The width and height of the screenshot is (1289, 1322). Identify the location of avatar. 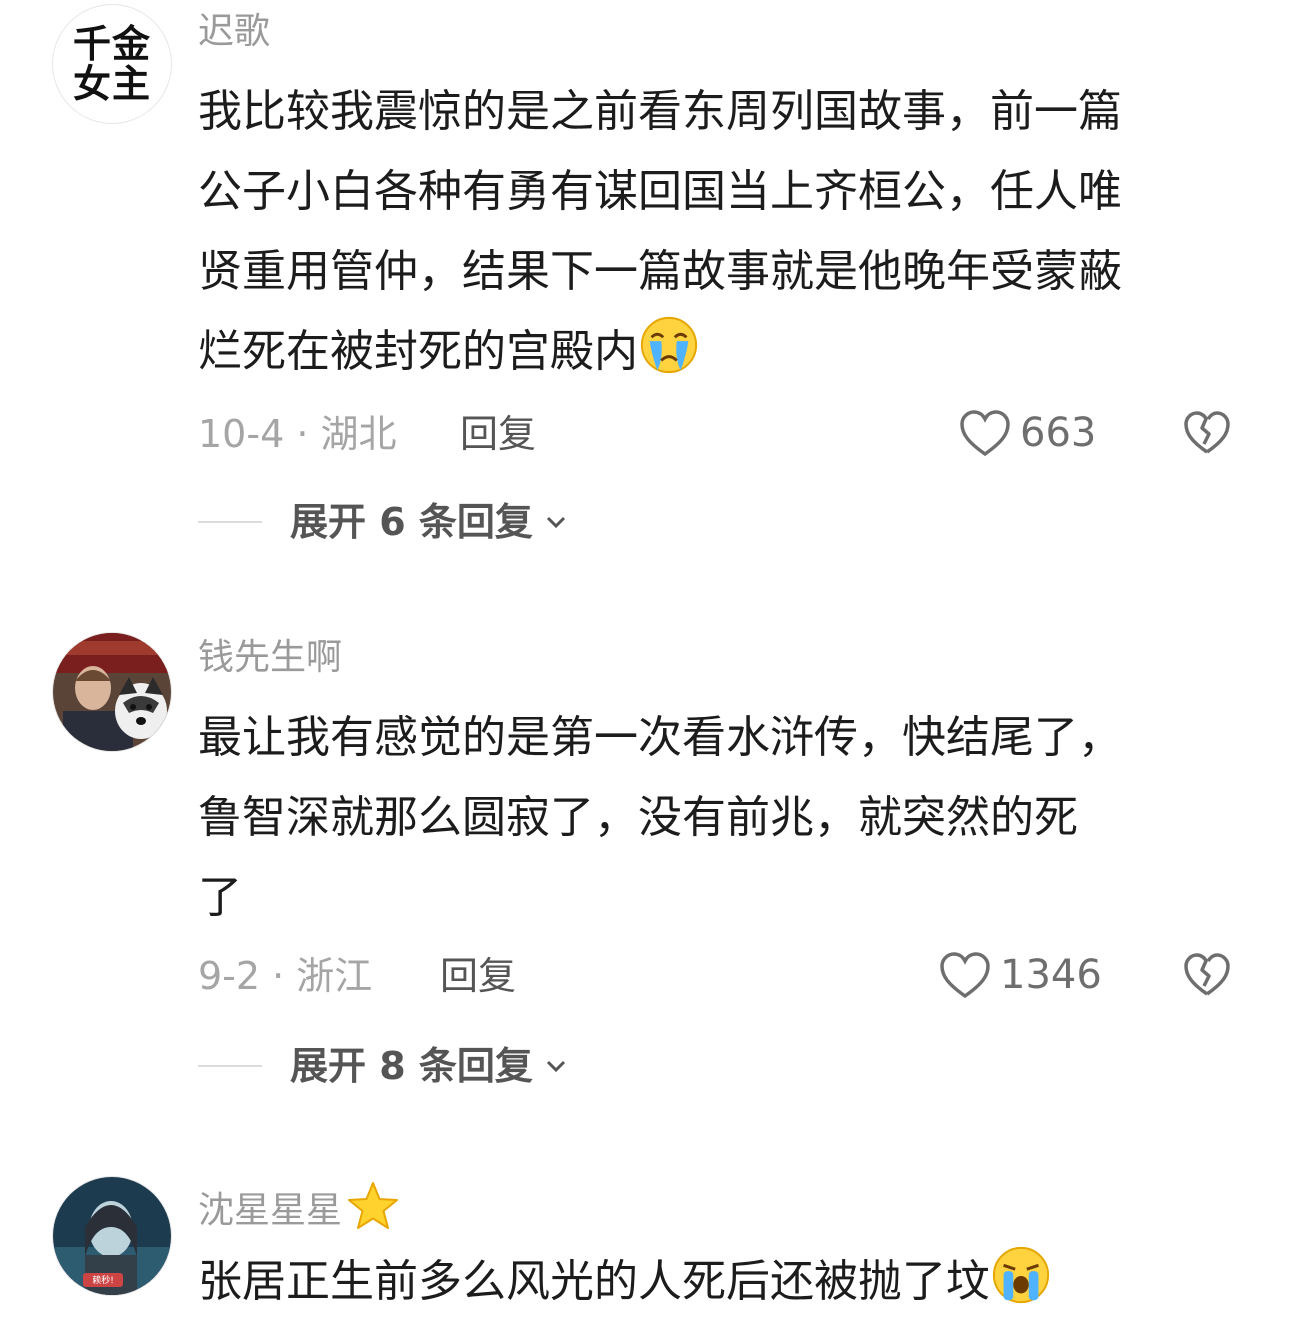
(112, 692).